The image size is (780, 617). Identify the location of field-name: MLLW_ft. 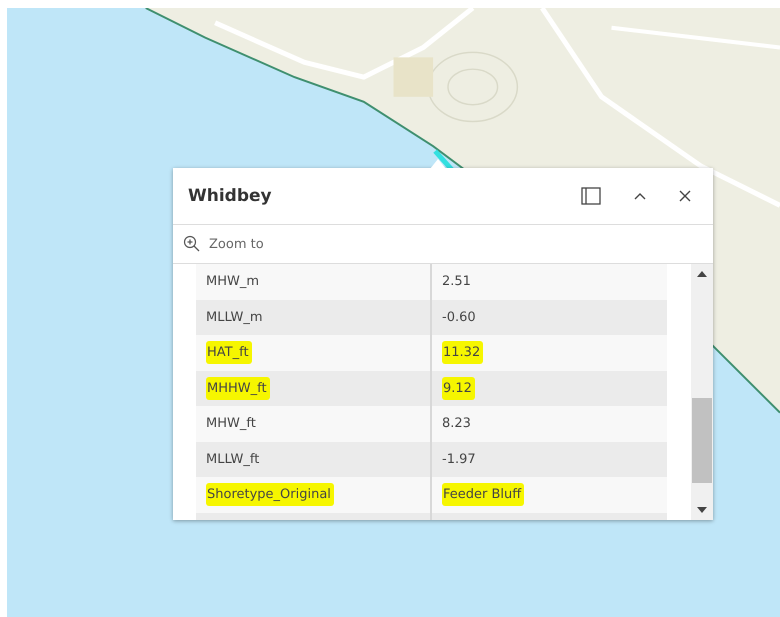
(233, 459).